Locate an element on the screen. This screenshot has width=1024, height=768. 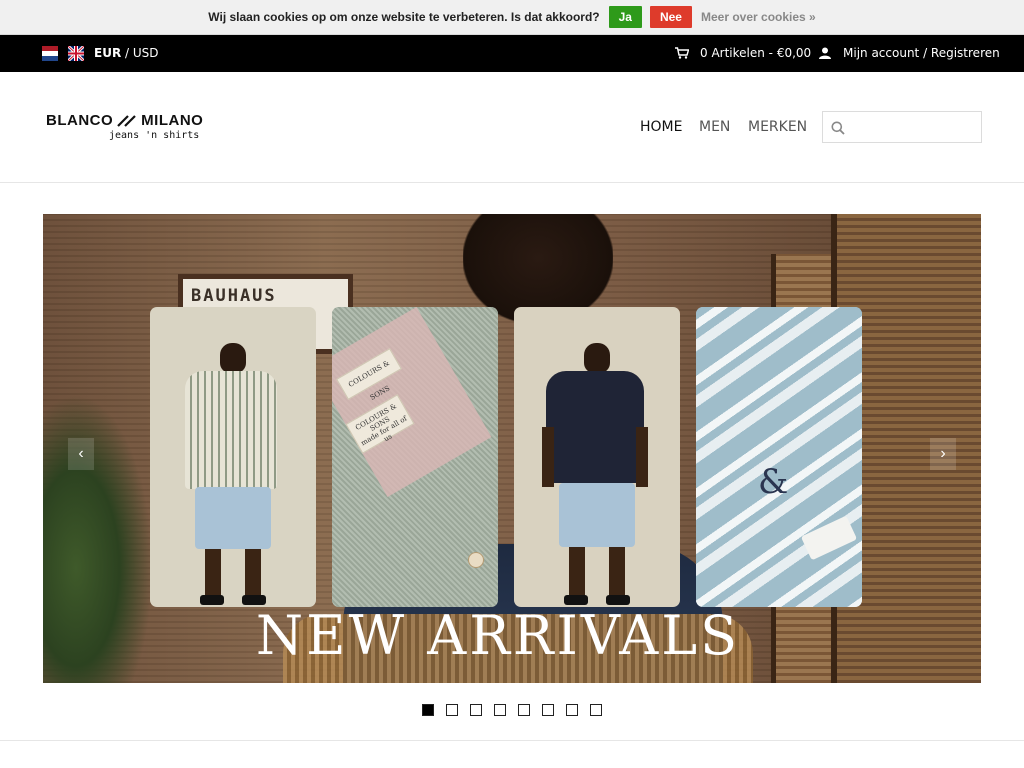
cart-link: 0 Artikelen - €0,00 is located at coordinates (743, 53).